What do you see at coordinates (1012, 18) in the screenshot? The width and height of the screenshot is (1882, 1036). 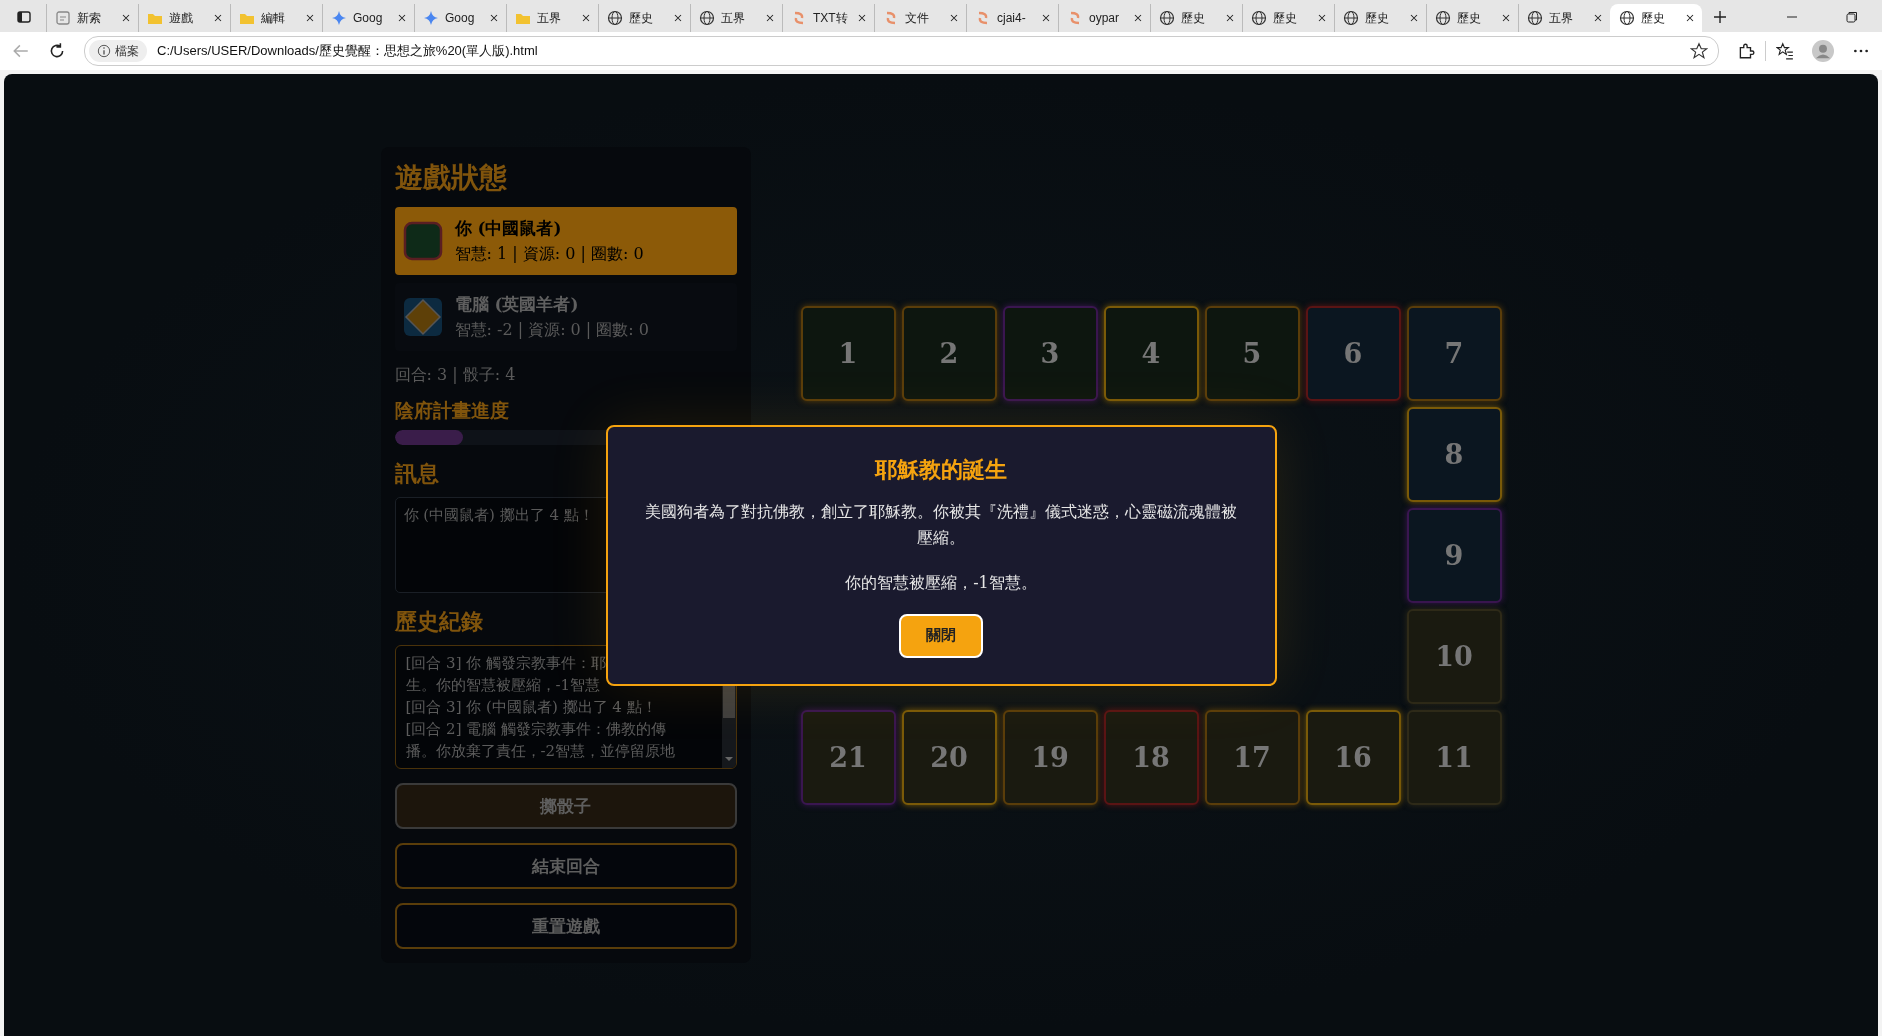 I see `tab-title: cjai4-` at bounding box center [1012, 18].